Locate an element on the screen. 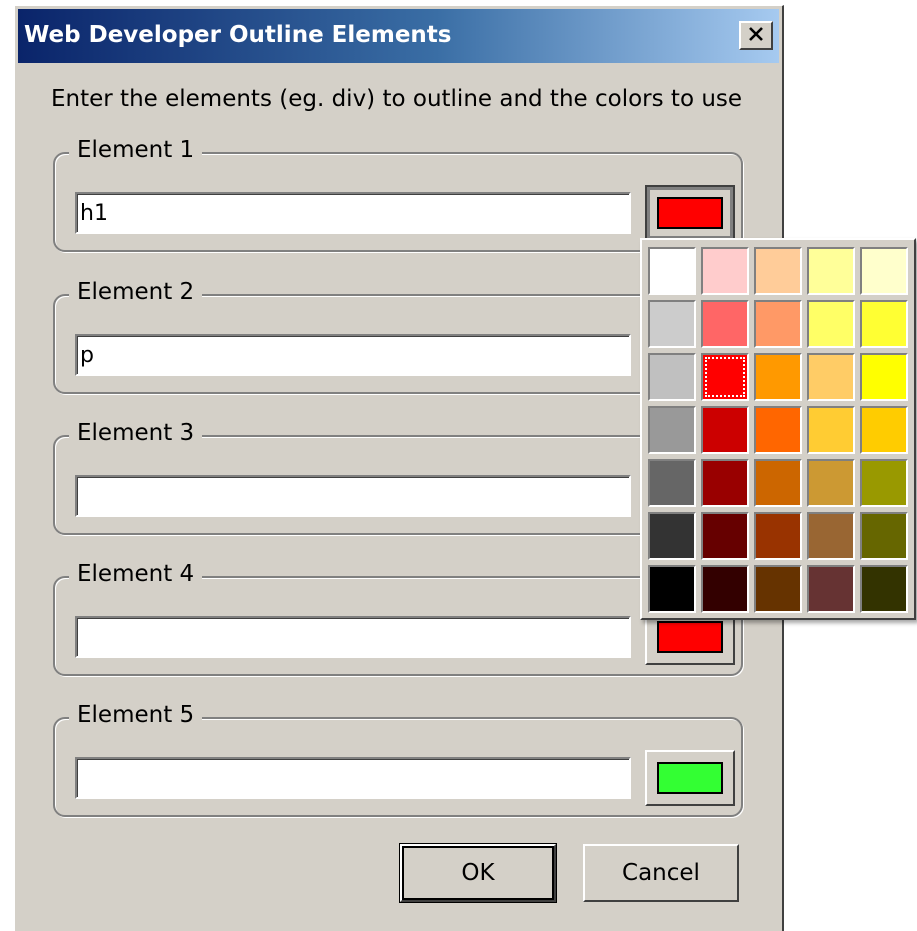  ok-button: OK is located at coordinates (478, 873).